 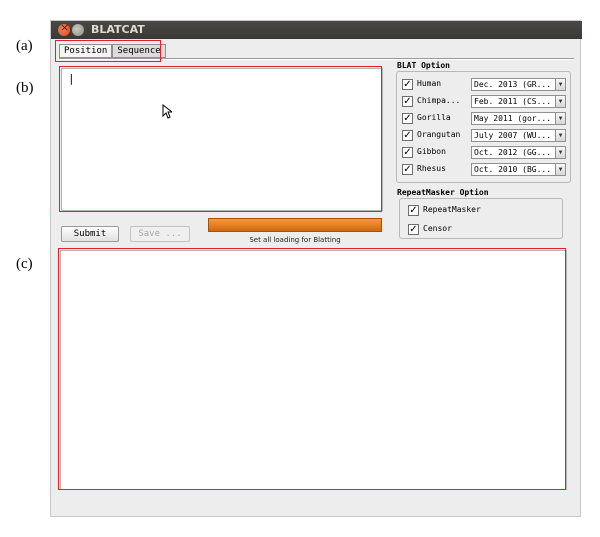 What do you see at coordinates (437, 228) in the screenshot?
I see `censor-label: Censor` at bounding box center [437, 228].